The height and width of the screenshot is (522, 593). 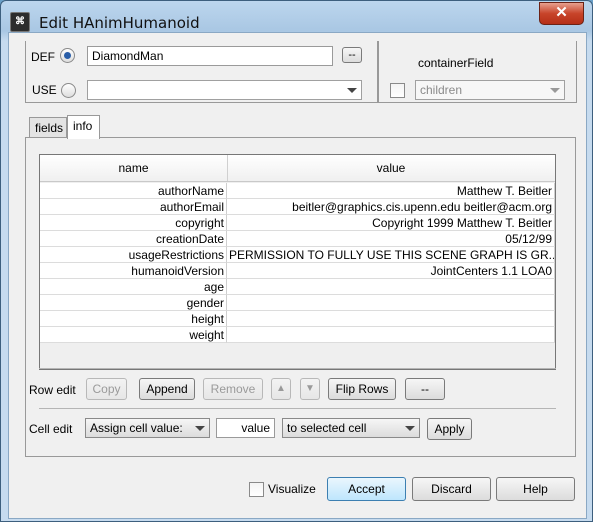 I want to click on row-name-cell: age, so click(x=133, y=287).